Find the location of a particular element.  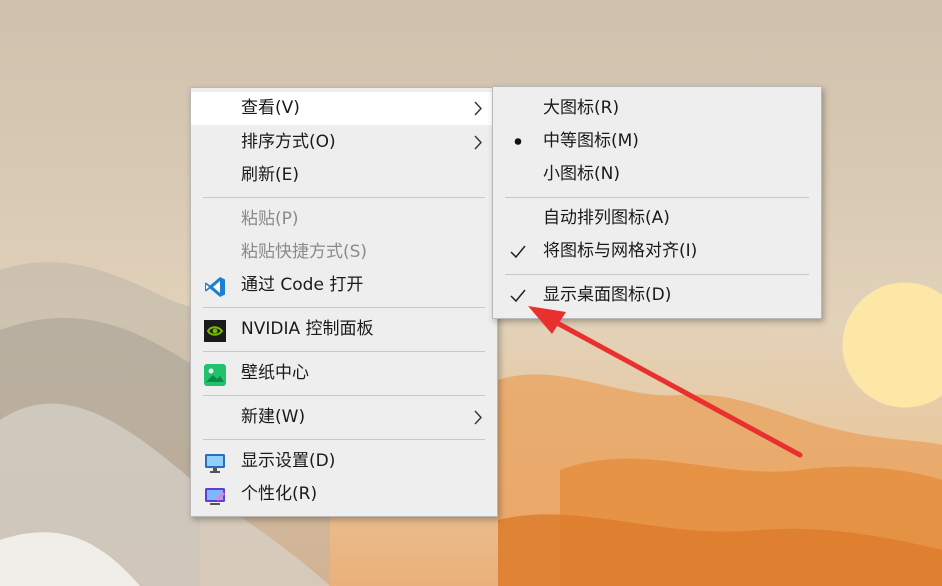

menu-item-sort-by-label: 排序方式(O) is located at coordinates (288, 142).